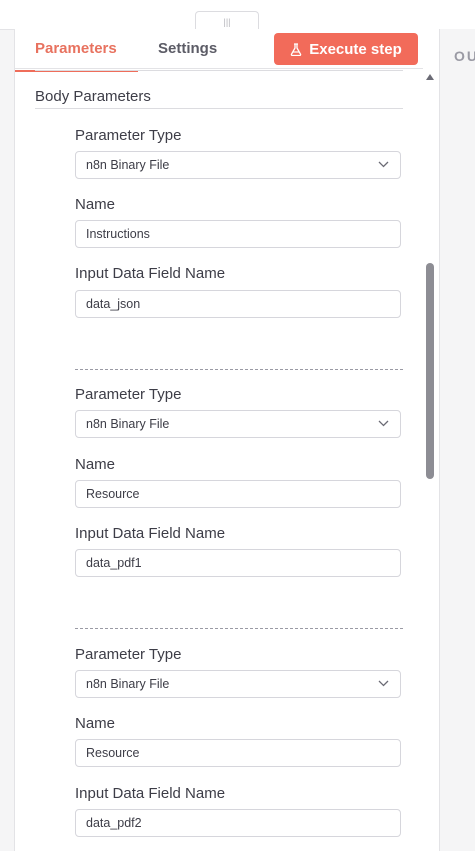 The width and height of the screenshot is (475, 851). What do you see at coordinates (430, 371) in the screenshot?
I see `scrollbar-thumb` at bounding box center [430, 371].